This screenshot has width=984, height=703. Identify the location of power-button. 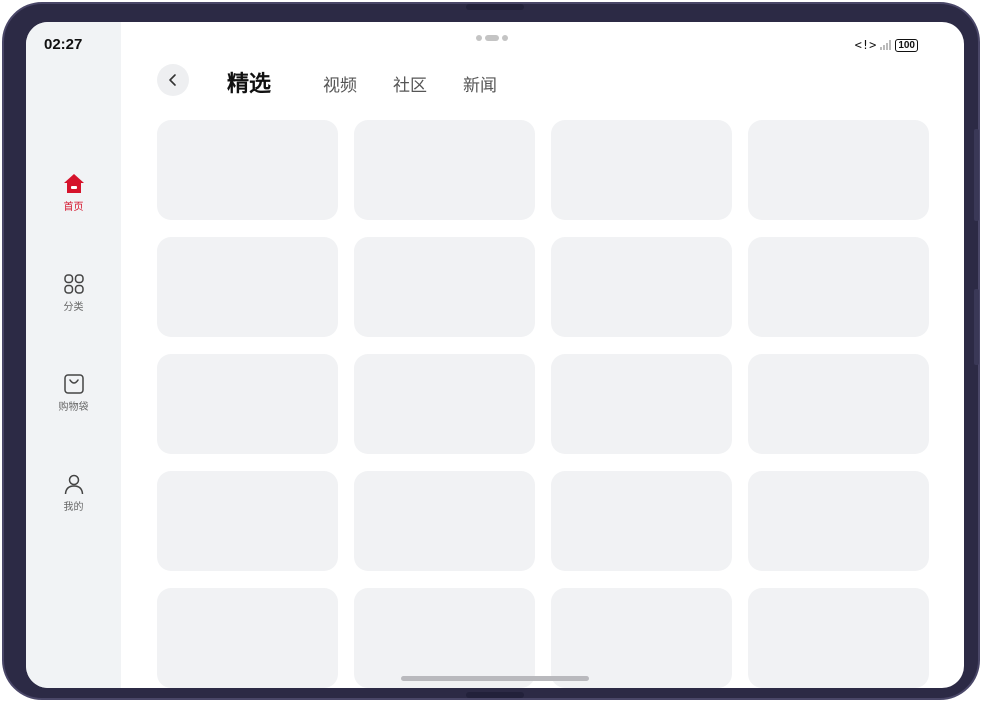
(976, 327).